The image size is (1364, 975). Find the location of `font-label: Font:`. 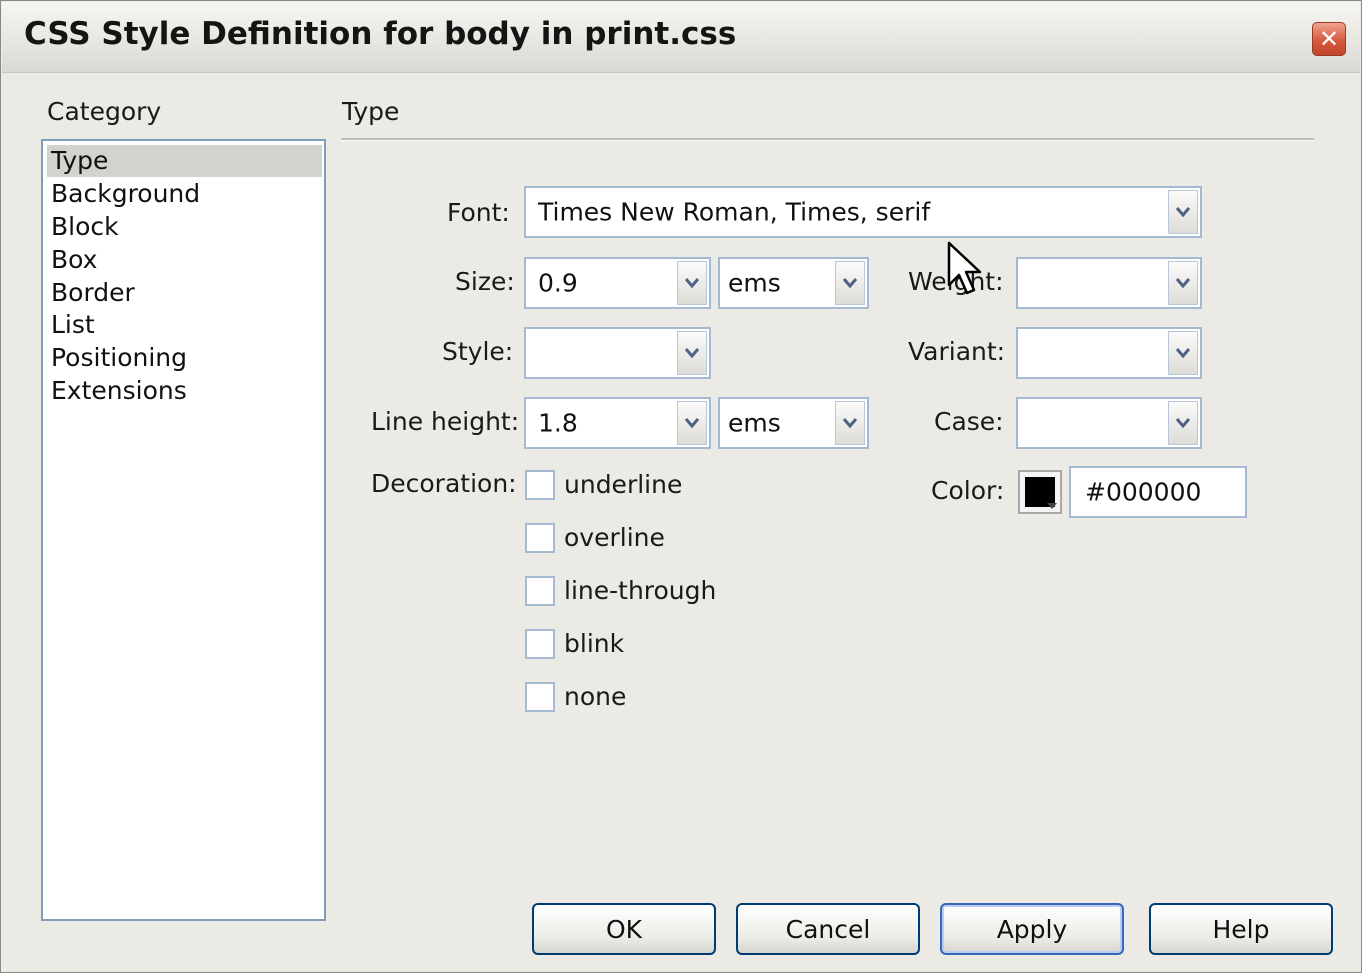

font-label: Font: is located at coordinates (478, 212).